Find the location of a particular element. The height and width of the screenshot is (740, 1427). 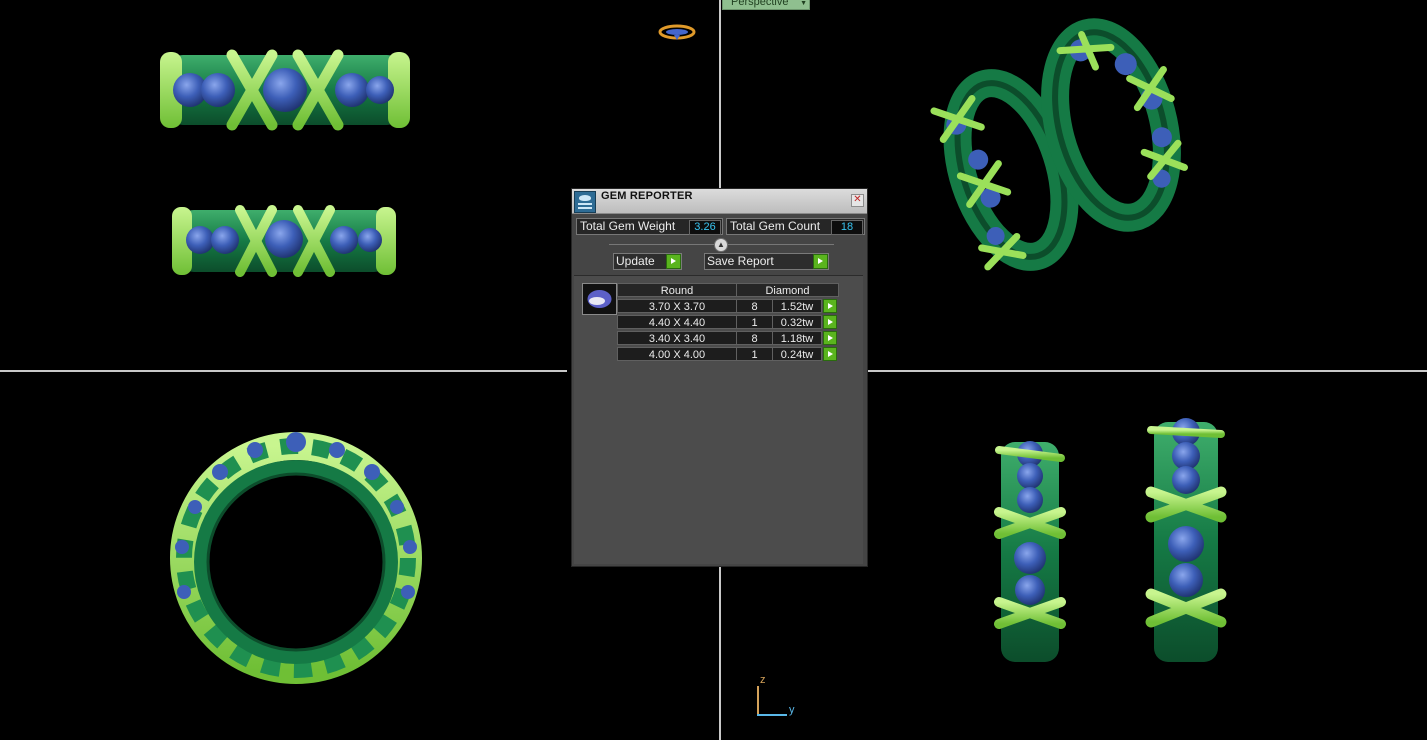

slider-handle: ▲ is located at coordinates (721, 245).